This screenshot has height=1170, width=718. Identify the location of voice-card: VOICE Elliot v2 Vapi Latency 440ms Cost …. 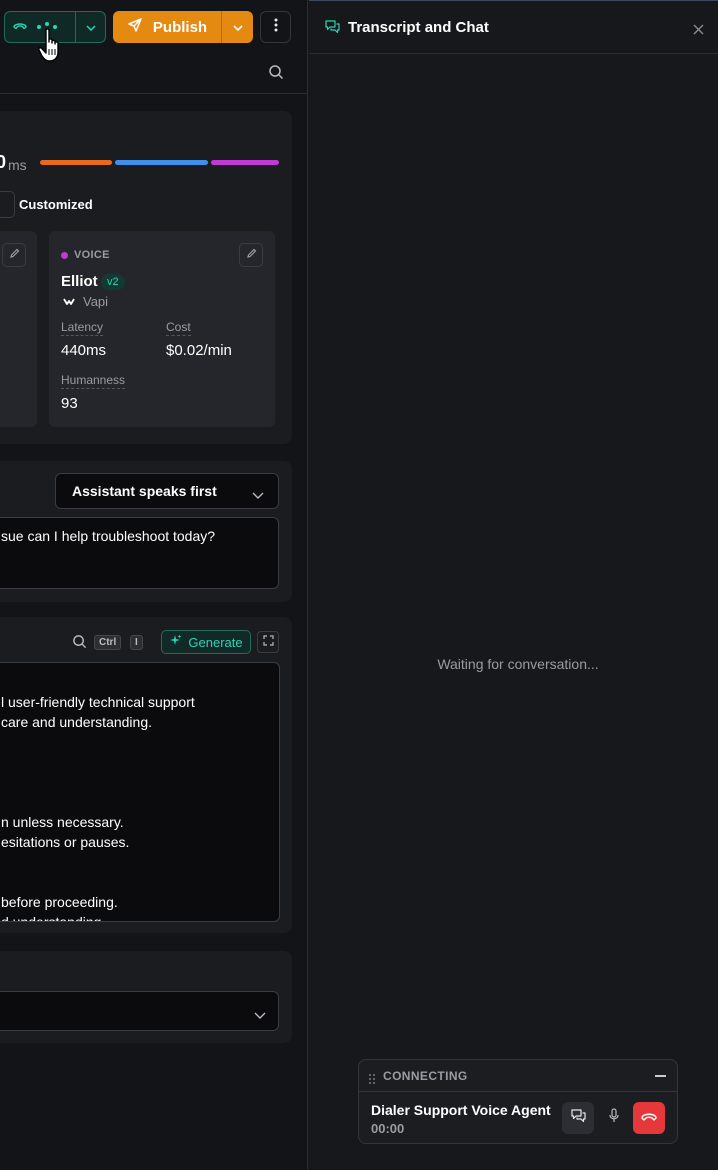
(162, 329).